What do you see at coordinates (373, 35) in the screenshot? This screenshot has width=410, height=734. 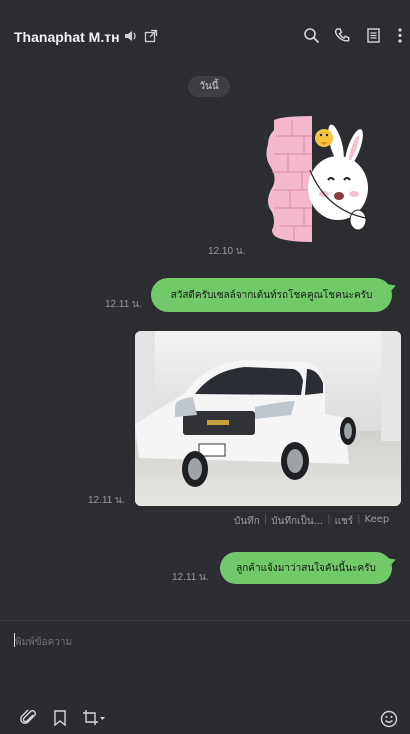 I see `notes-icon` at bounding box center [373, 35].